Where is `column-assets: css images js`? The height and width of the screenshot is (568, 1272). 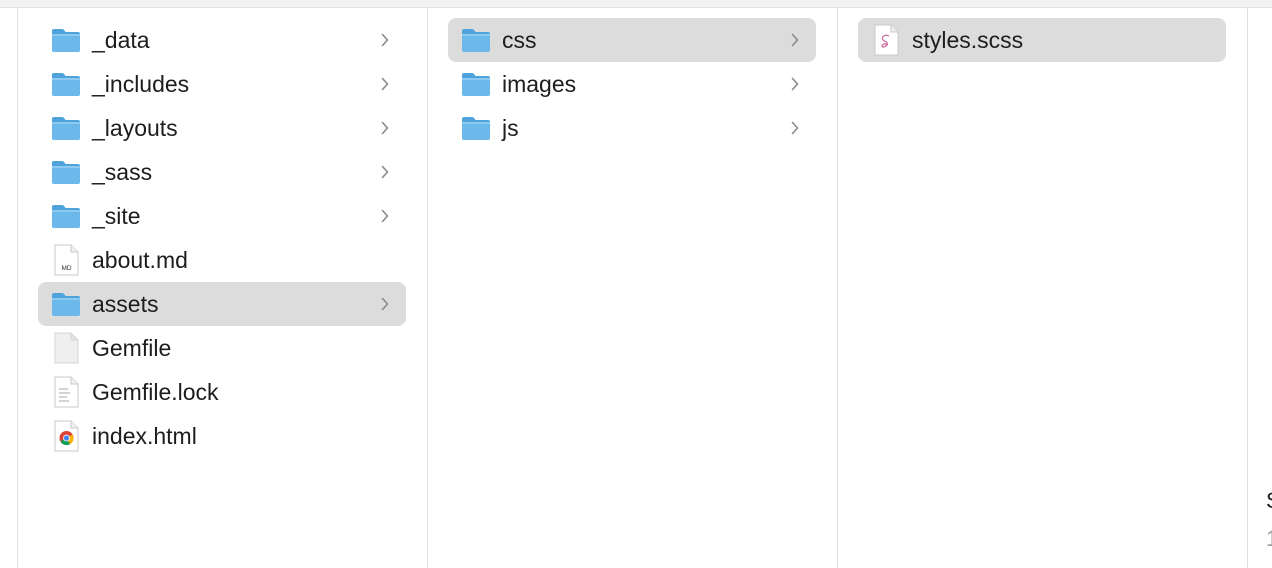
column-assets: css images js is located at coordinates (632, 84).